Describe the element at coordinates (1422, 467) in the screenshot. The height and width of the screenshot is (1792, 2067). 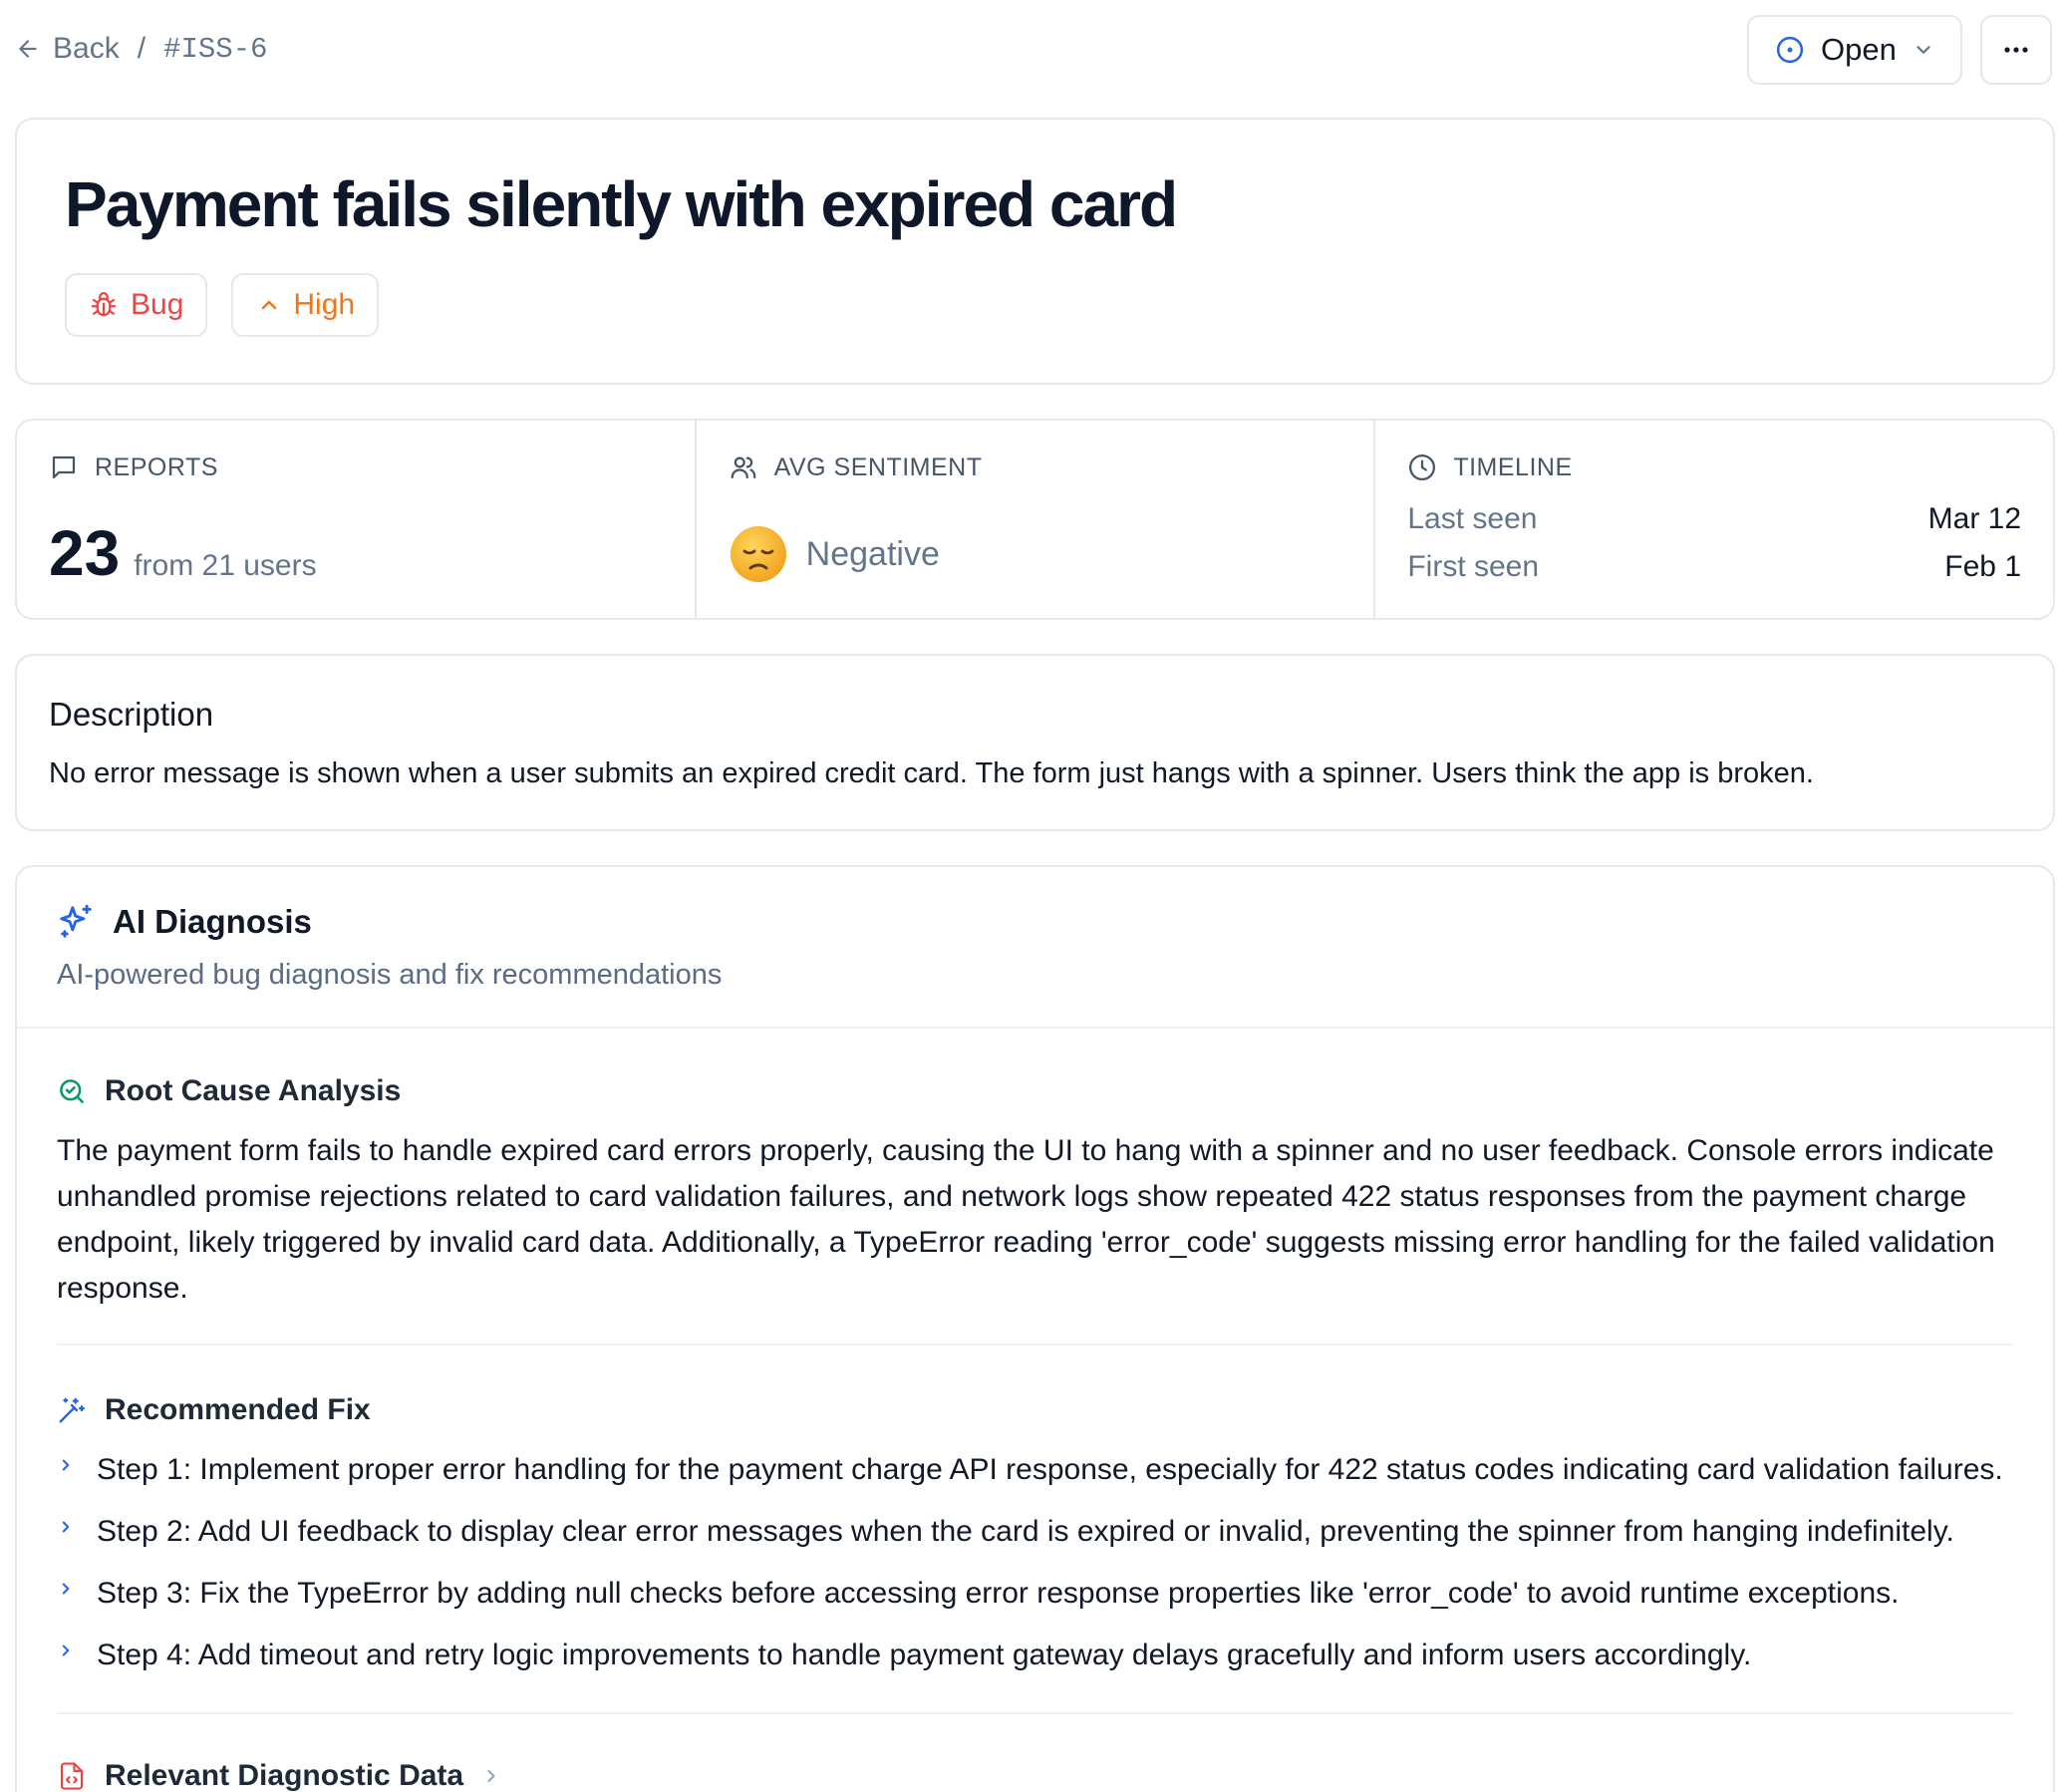
I see `clock-icon` at that location.